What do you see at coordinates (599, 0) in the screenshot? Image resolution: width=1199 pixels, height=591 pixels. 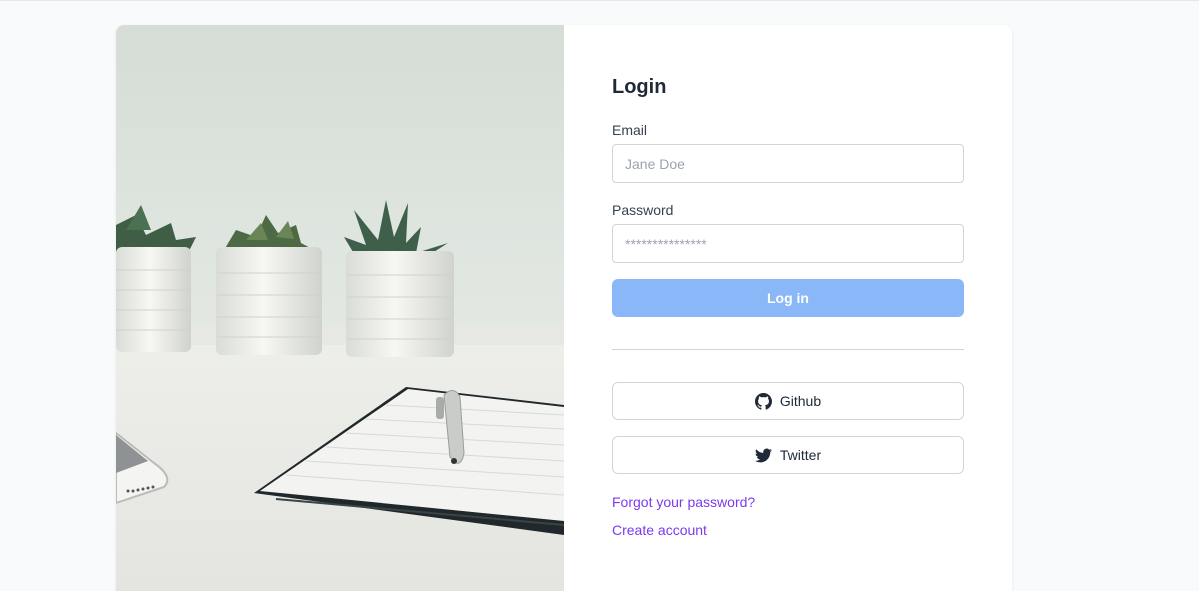 I see `top-border` at bounding box center [599, 0].